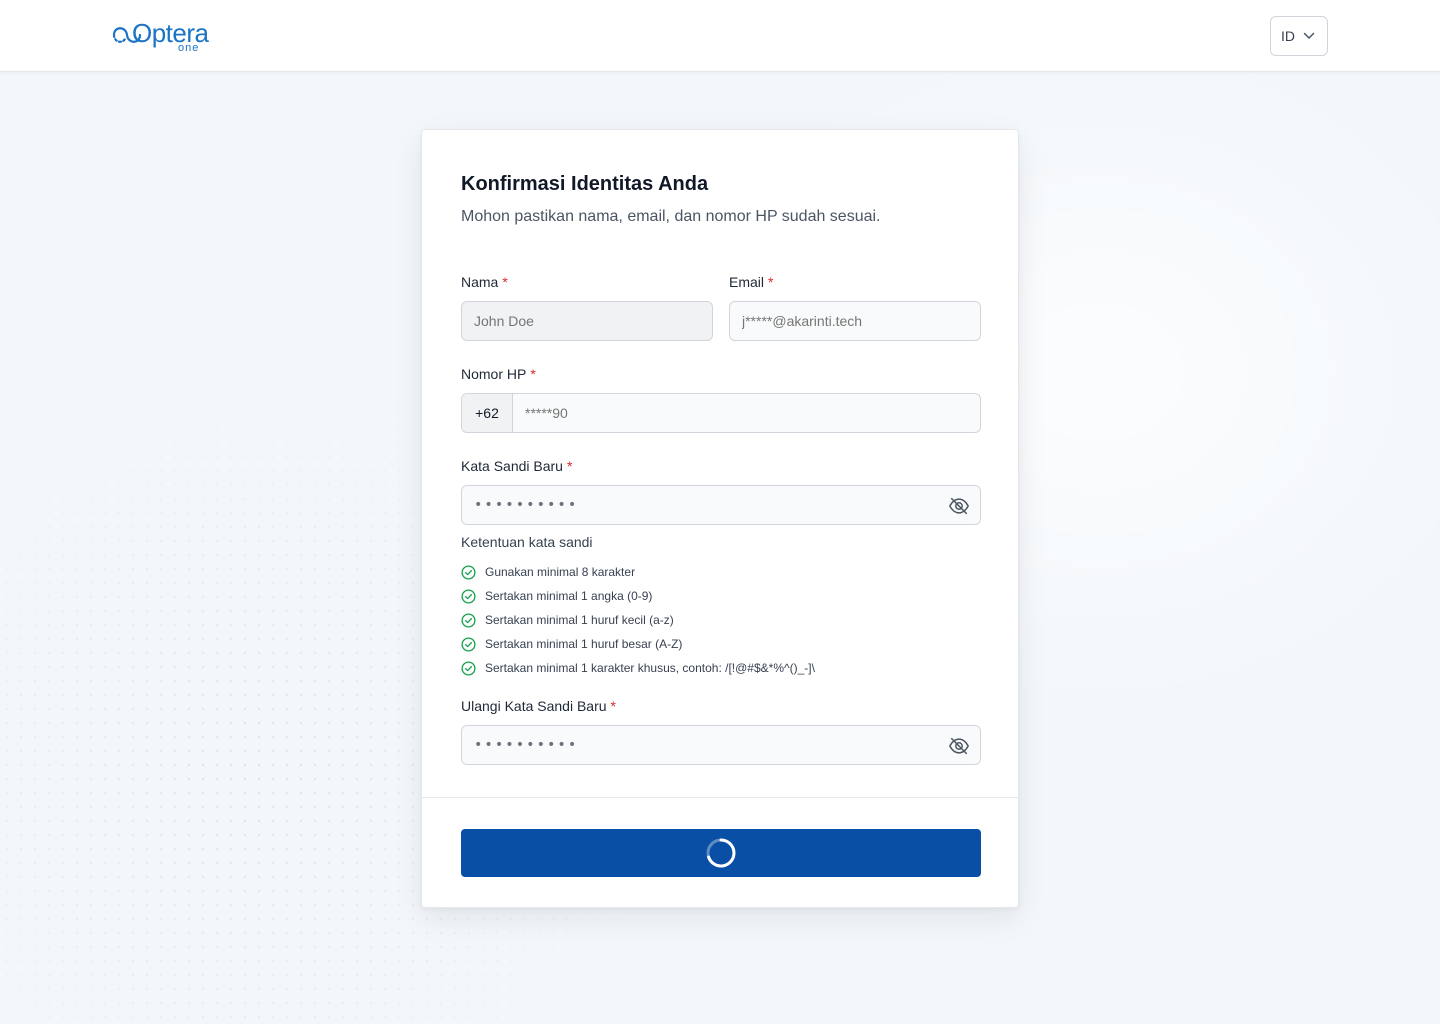  Describe the element at coordinates (587, 321) in the screenshot. I see `name-input` at that location.